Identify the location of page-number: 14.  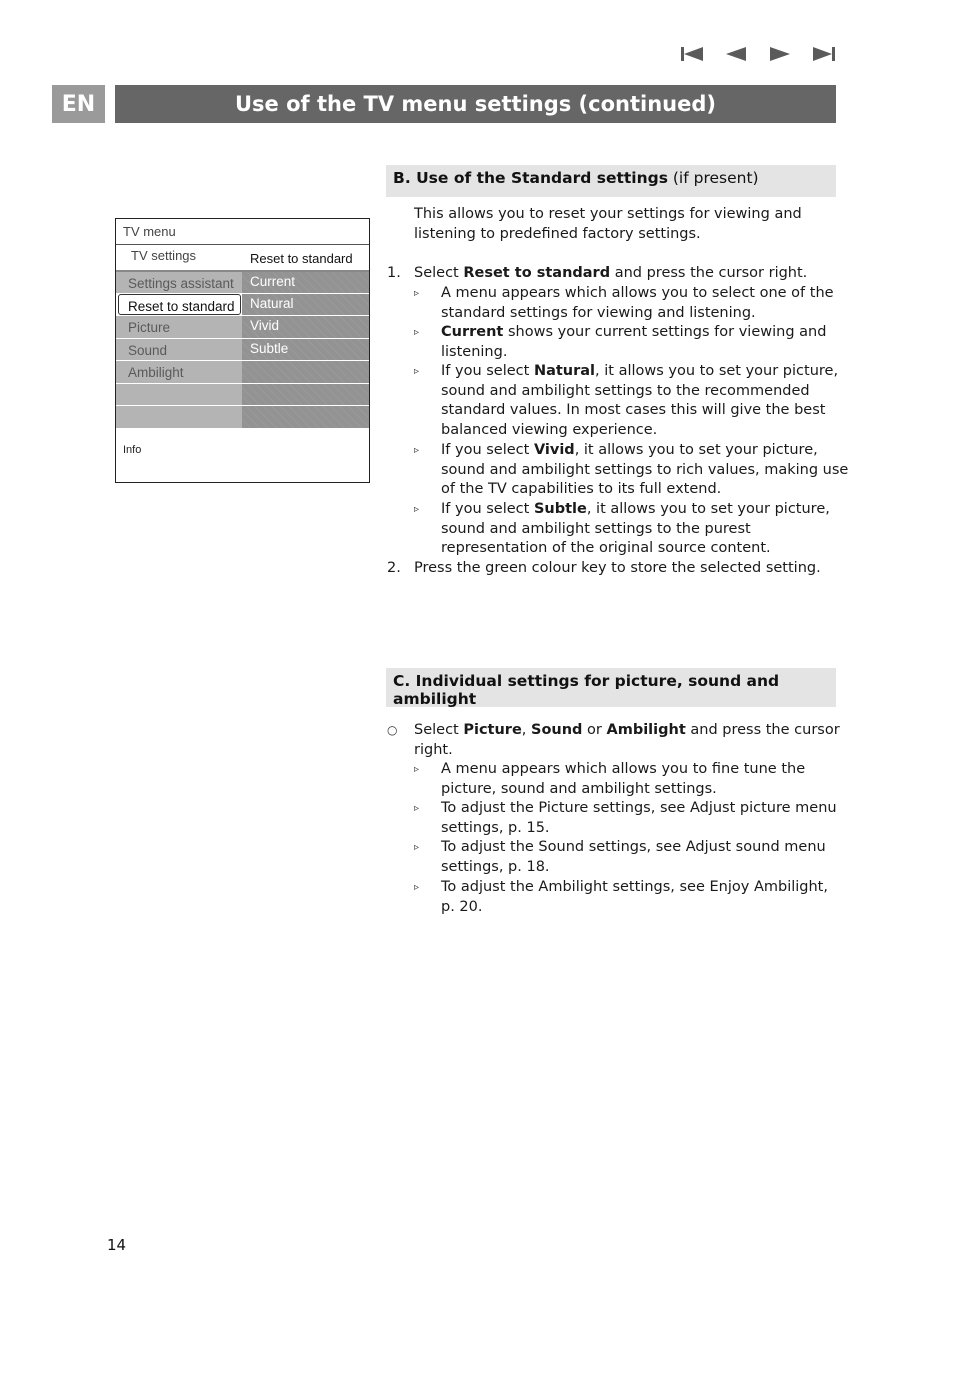
(117, 1245).